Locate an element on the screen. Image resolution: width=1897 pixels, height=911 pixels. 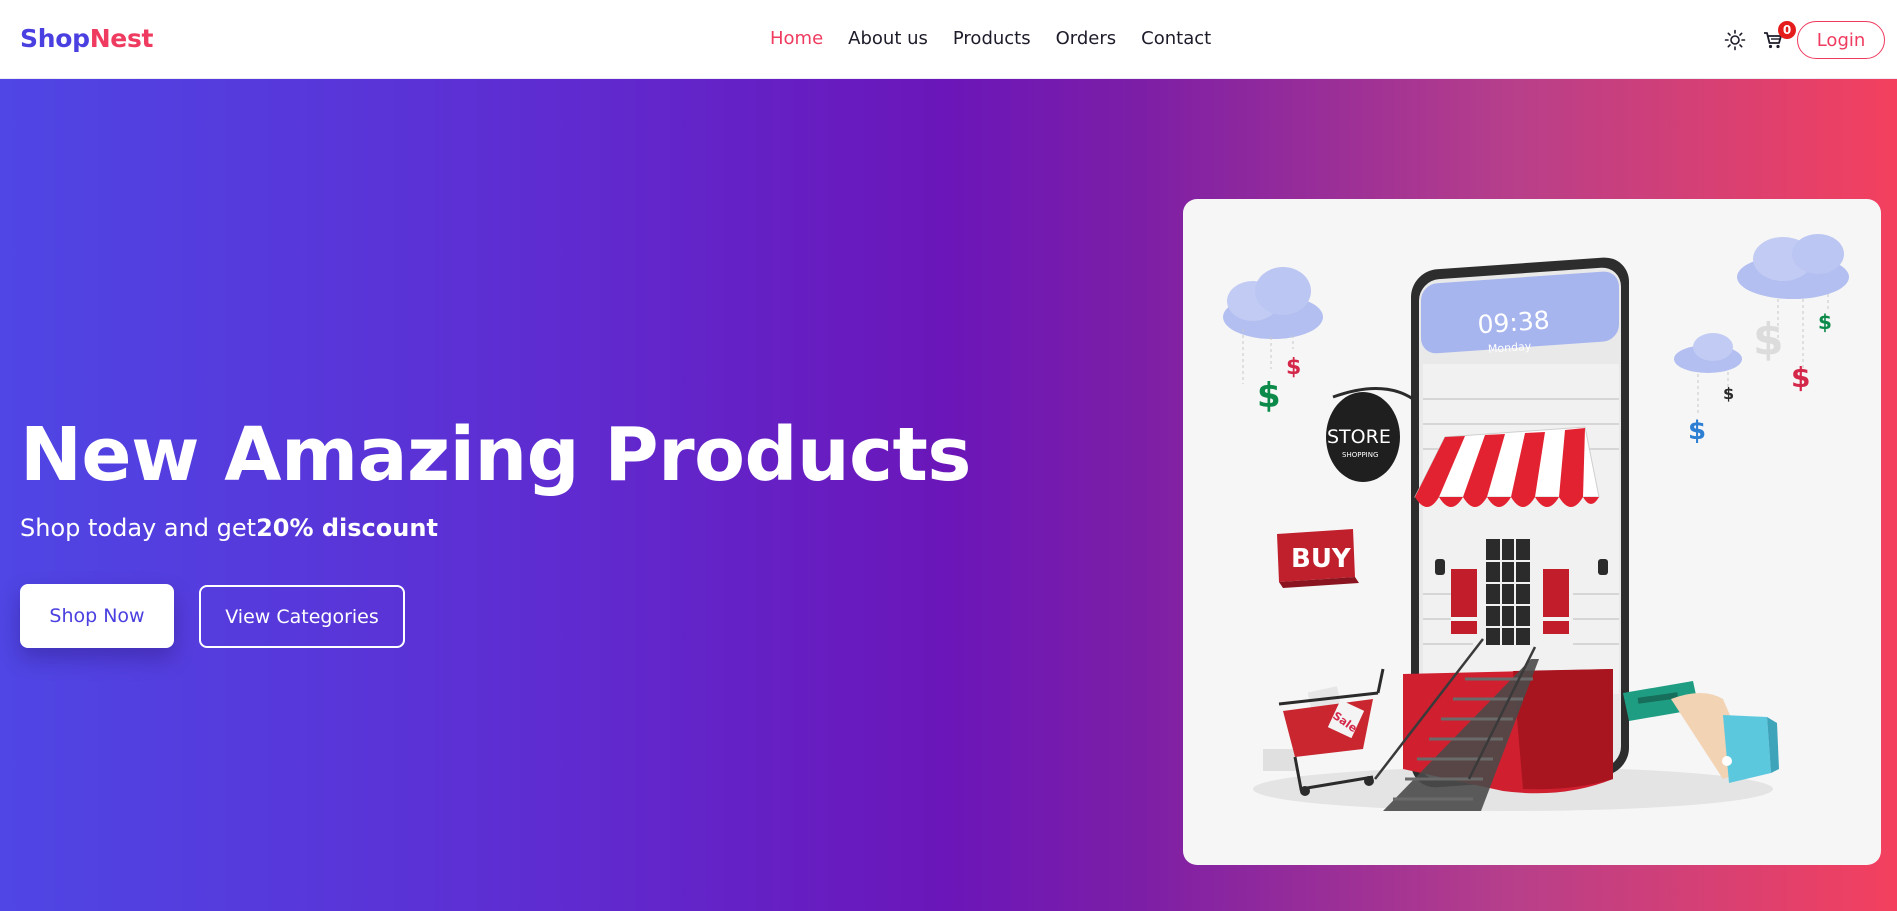
main-nav: Home About us Products Orders Contact is located at coordinates (1003, 38).